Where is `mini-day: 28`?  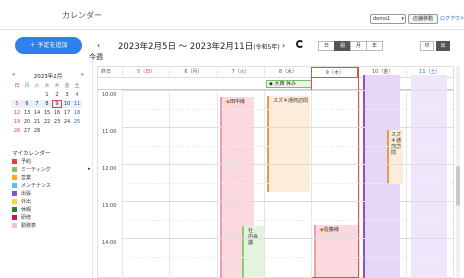 mini-day: 28 is located at coordinates (37, 131).